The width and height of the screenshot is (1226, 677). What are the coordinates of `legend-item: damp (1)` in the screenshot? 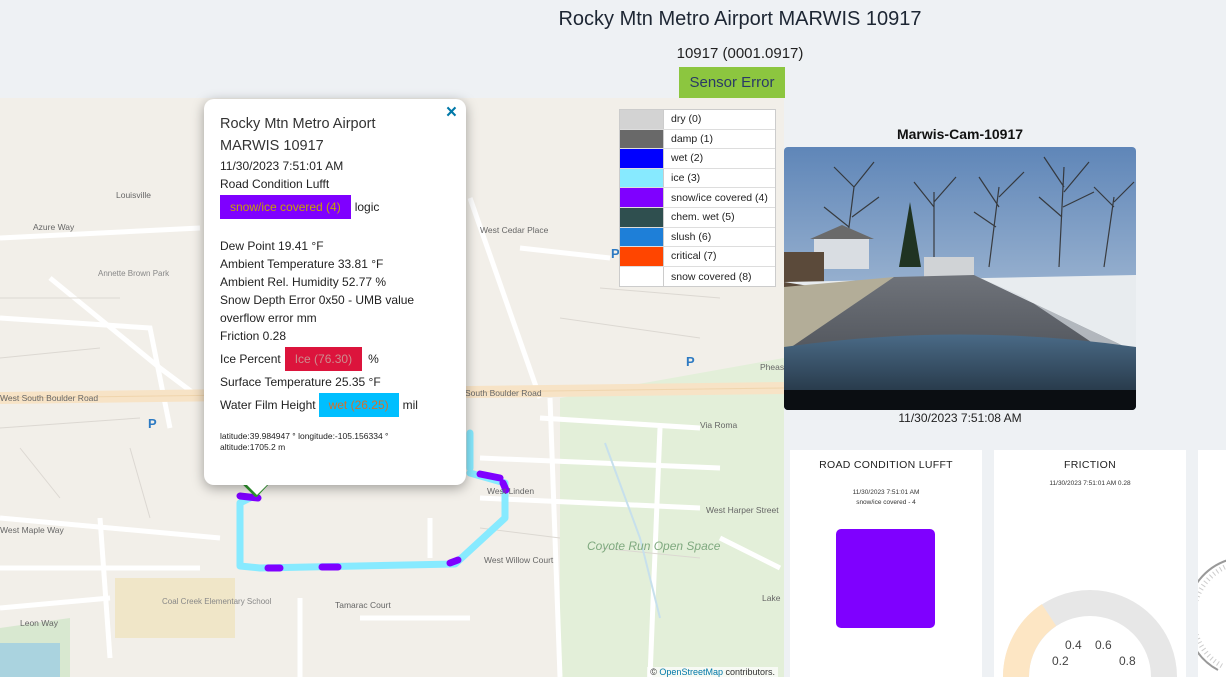 It's located at (697, 139).